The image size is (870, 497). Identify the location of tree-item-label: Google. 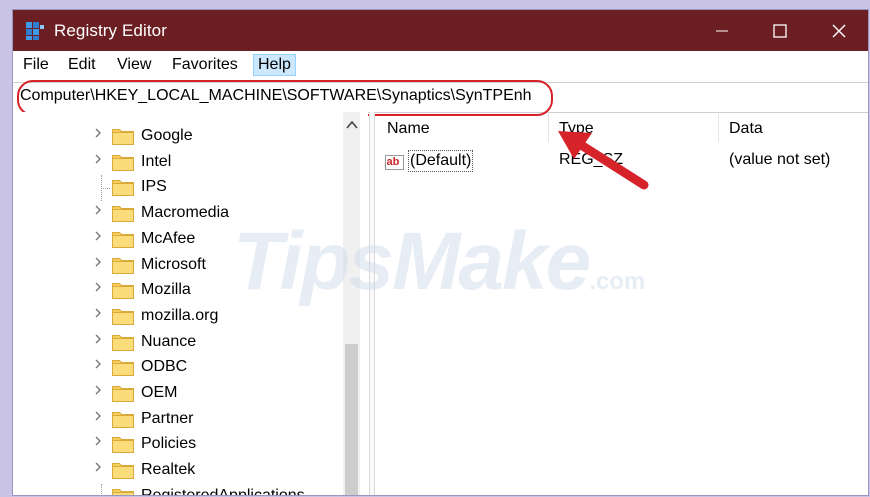
(167, 135).